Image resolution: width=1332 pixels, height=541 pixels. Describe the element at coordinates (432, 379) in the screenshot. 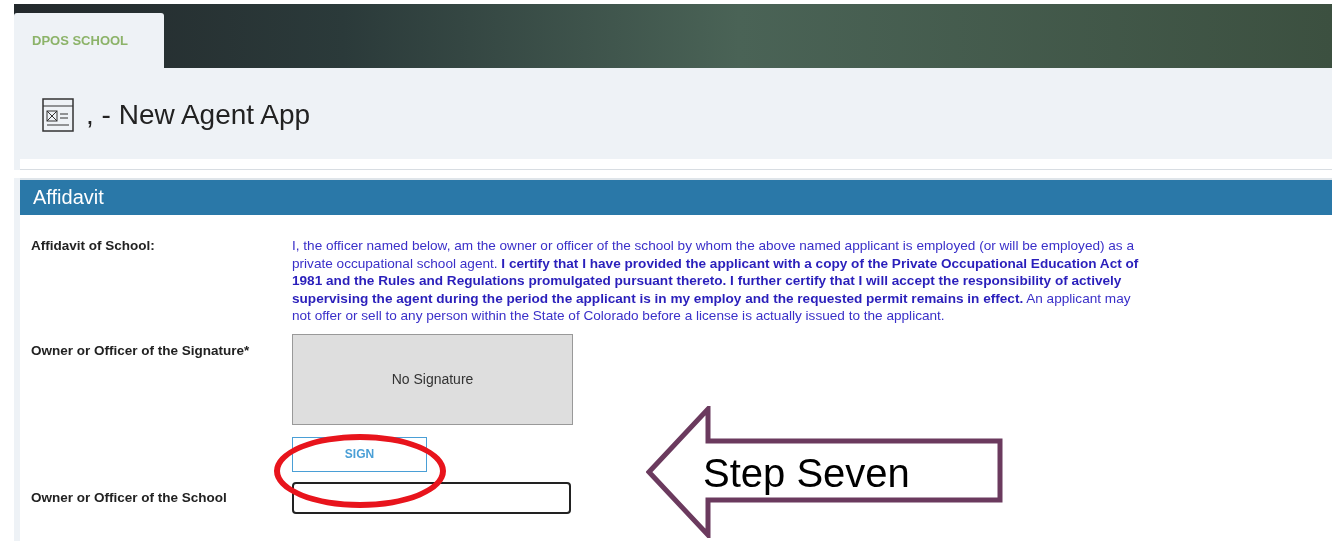

I see `signature-field: No Signature` at that location.